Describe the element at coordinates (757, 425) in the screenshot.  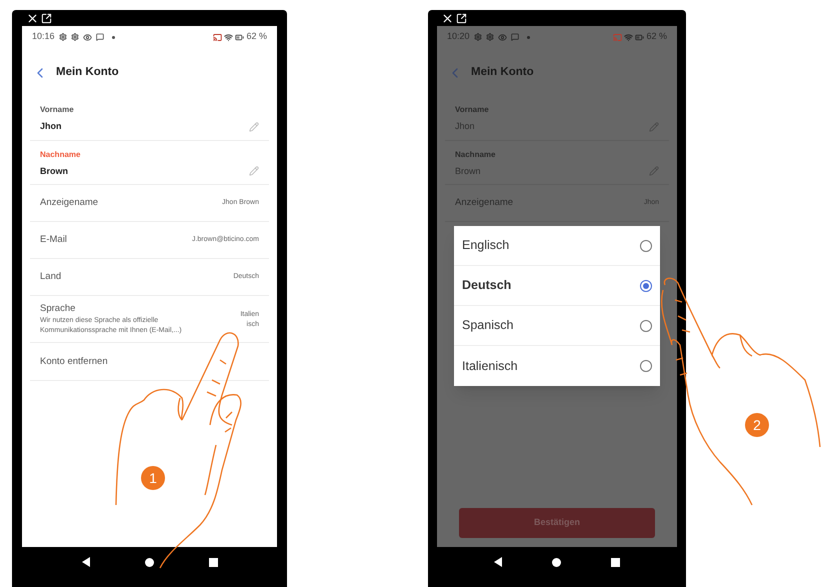
I see `step-number-badge: 2` at that location.